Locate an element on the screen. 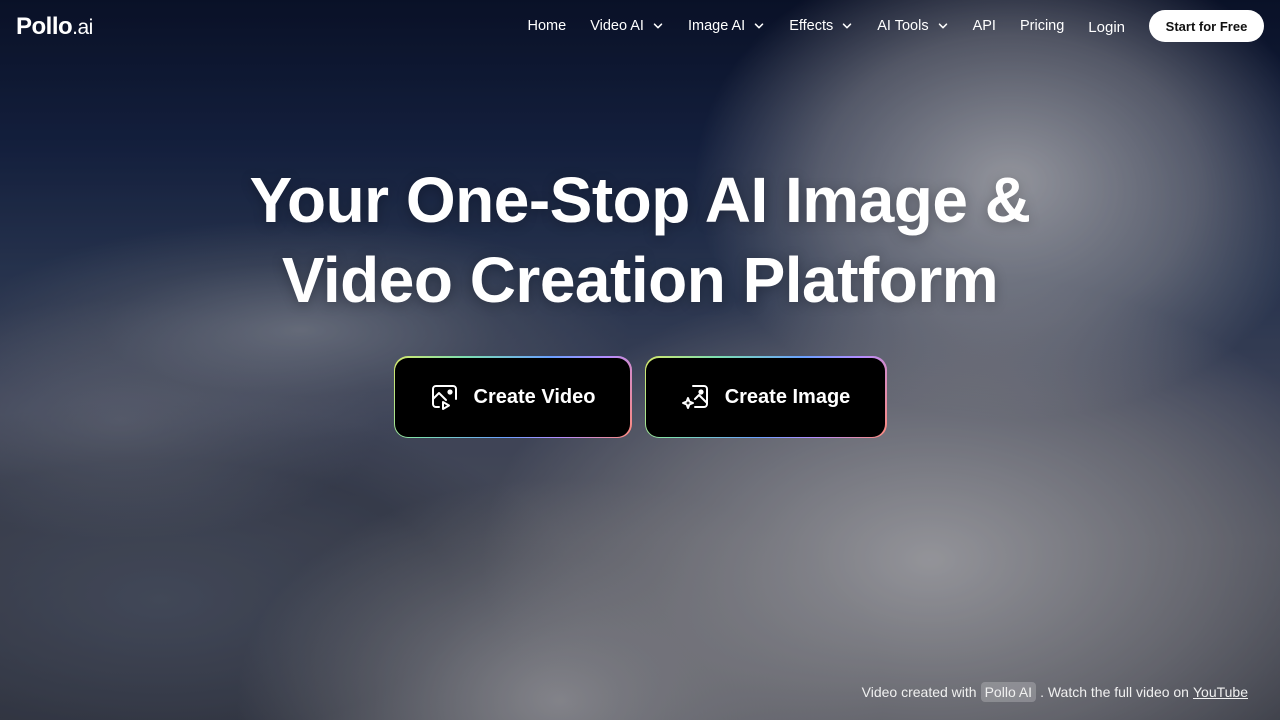  nav-ai-tools: AI Tools is located at coordinates (912, 26).